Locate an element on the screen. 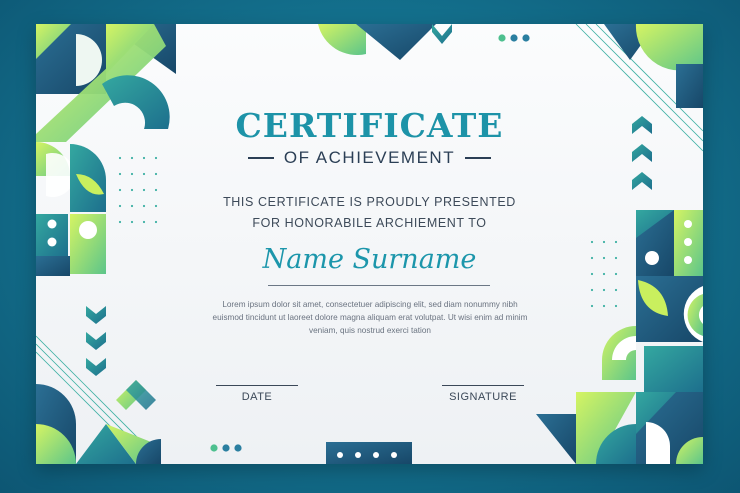 Image resolution: width=740 pixels, height=493 pixels. recipient-name-underline is located at coordinates (379, 285).